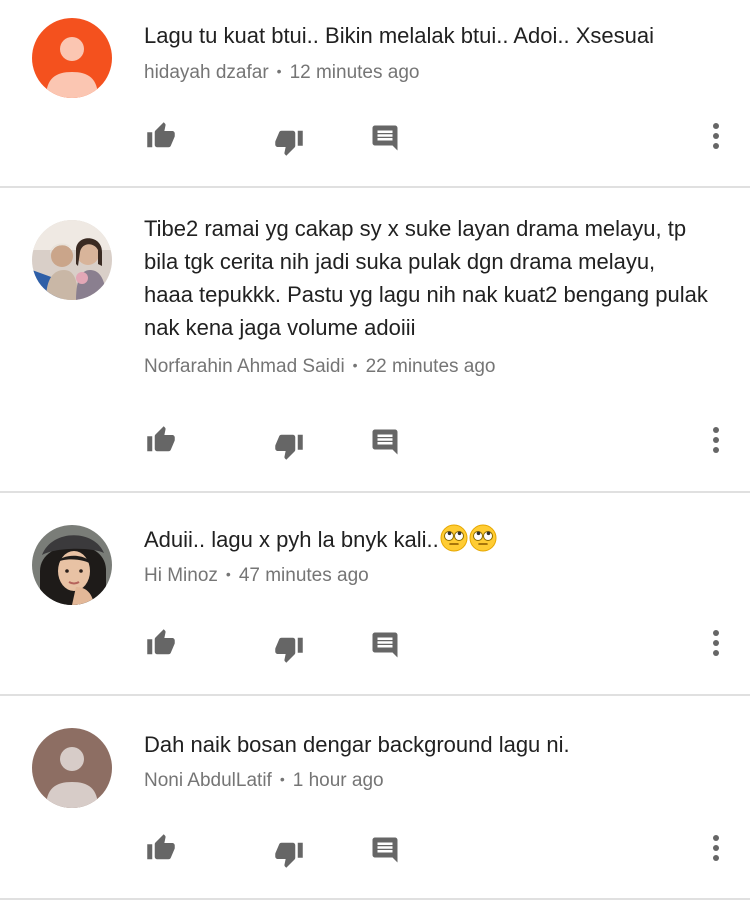 The image size is (750, 900). I want to click on comment-text: Aduii.. lagu x pyh la bnyk kali.., so click(427, 539).